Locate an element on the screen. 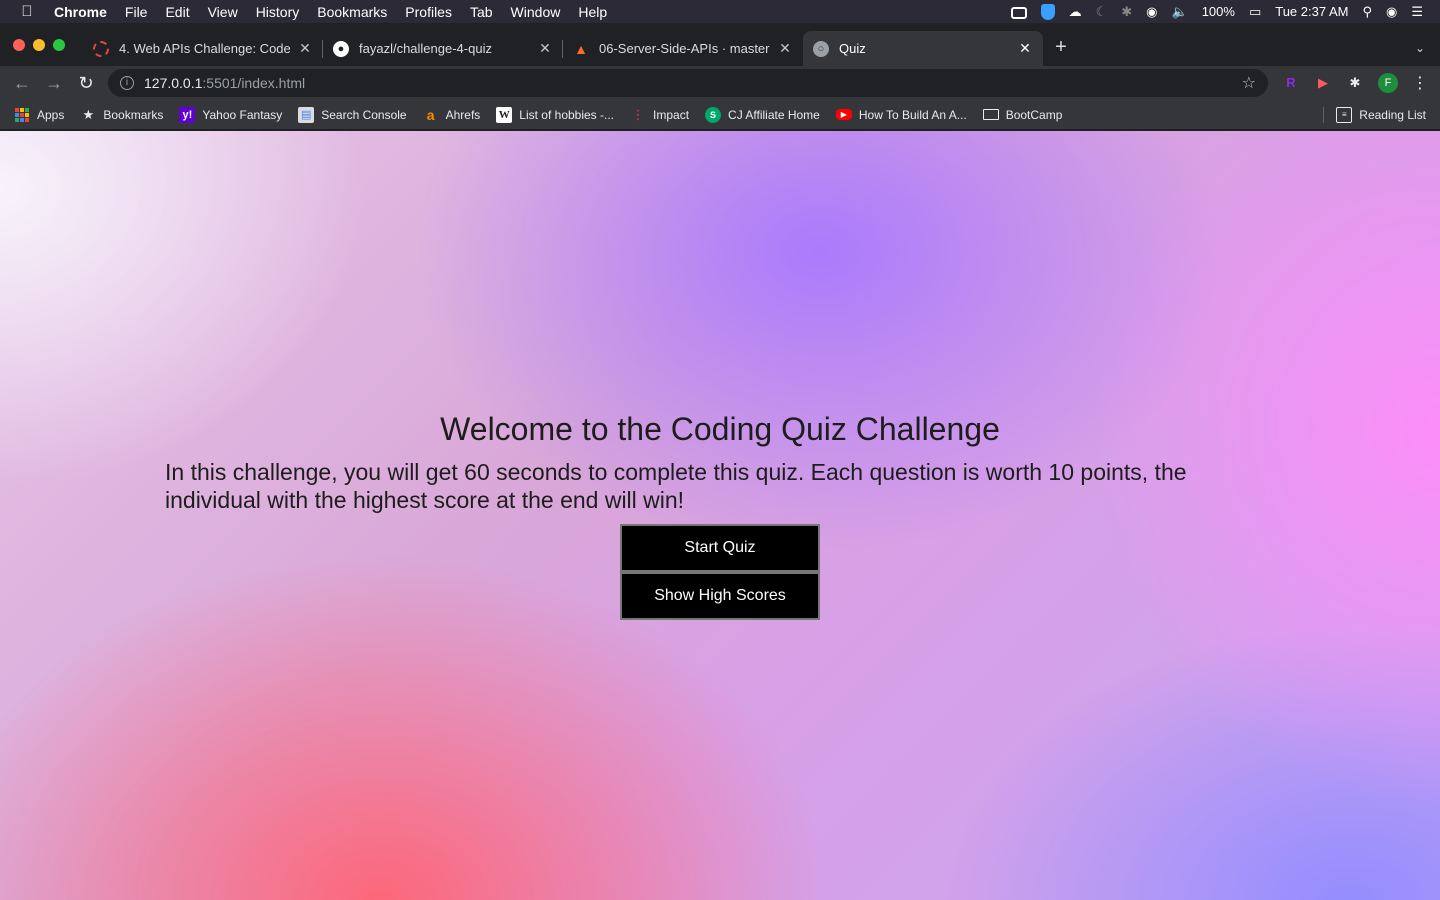 Image resolution: width=1440 pixels, height=900 pixels. menu-history: History is located at coordinates (278, 12).